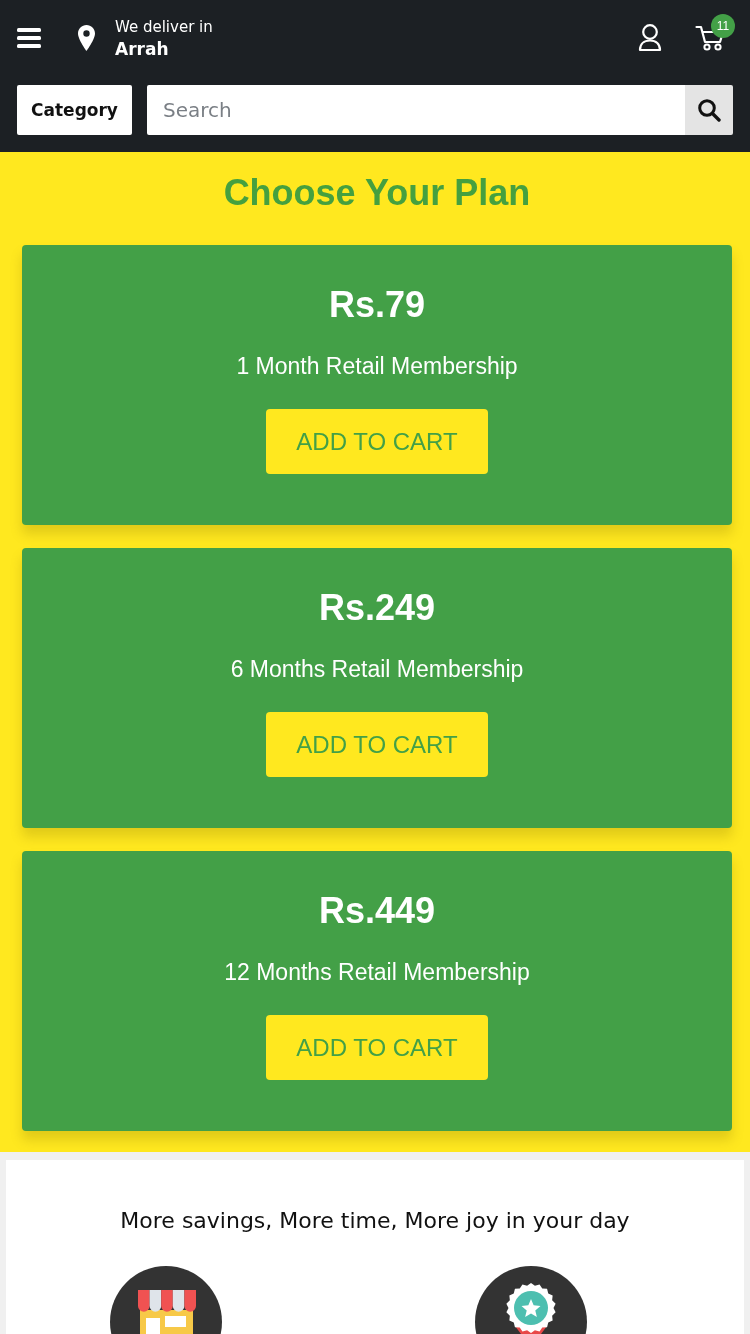 The width and height of the screenshot is (750, 1334). What do you see at coordinates (377, 366) in the screenshot?
I see `plan-name: 1 Month Retail Membership` at bounding box center [377, 366].